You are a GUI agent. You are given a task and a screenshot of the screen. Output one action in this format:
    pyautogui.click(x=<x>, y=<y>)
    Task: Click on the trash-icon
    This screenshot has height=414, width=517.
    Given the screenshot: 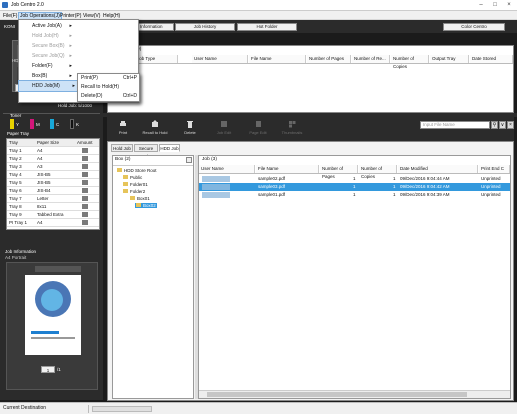 What is the action you would take?
    pyautogui.click(x=190, y=124)
    